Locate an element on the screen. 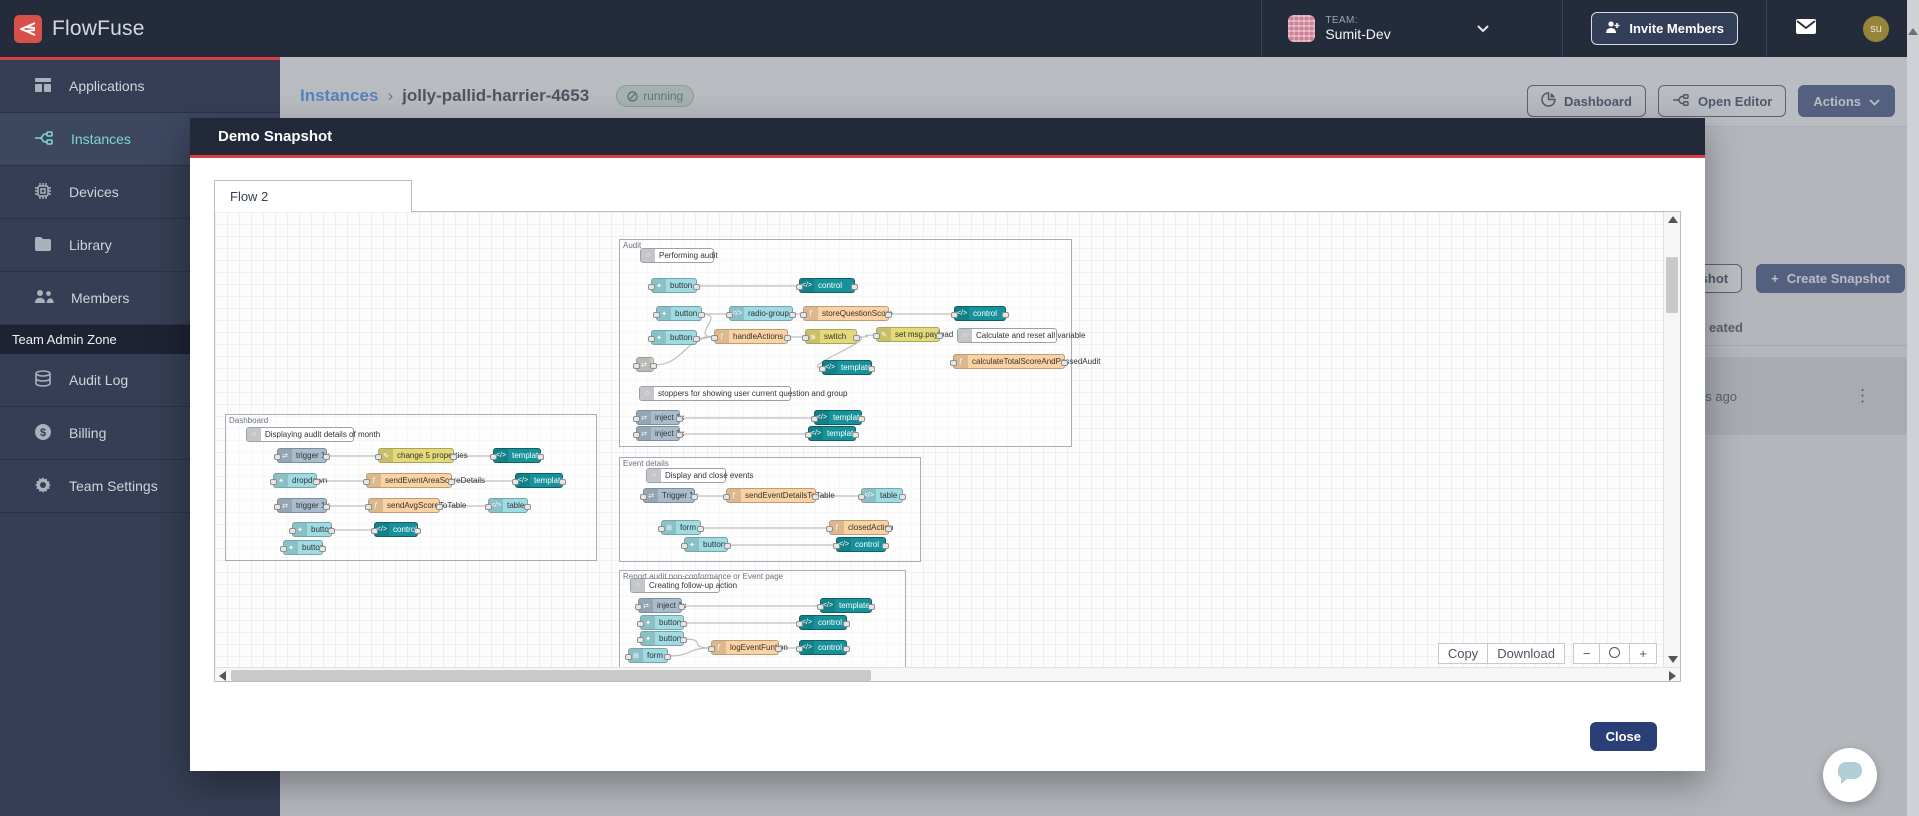  vertical-scrollbar is located at coordinates (1671, 439).